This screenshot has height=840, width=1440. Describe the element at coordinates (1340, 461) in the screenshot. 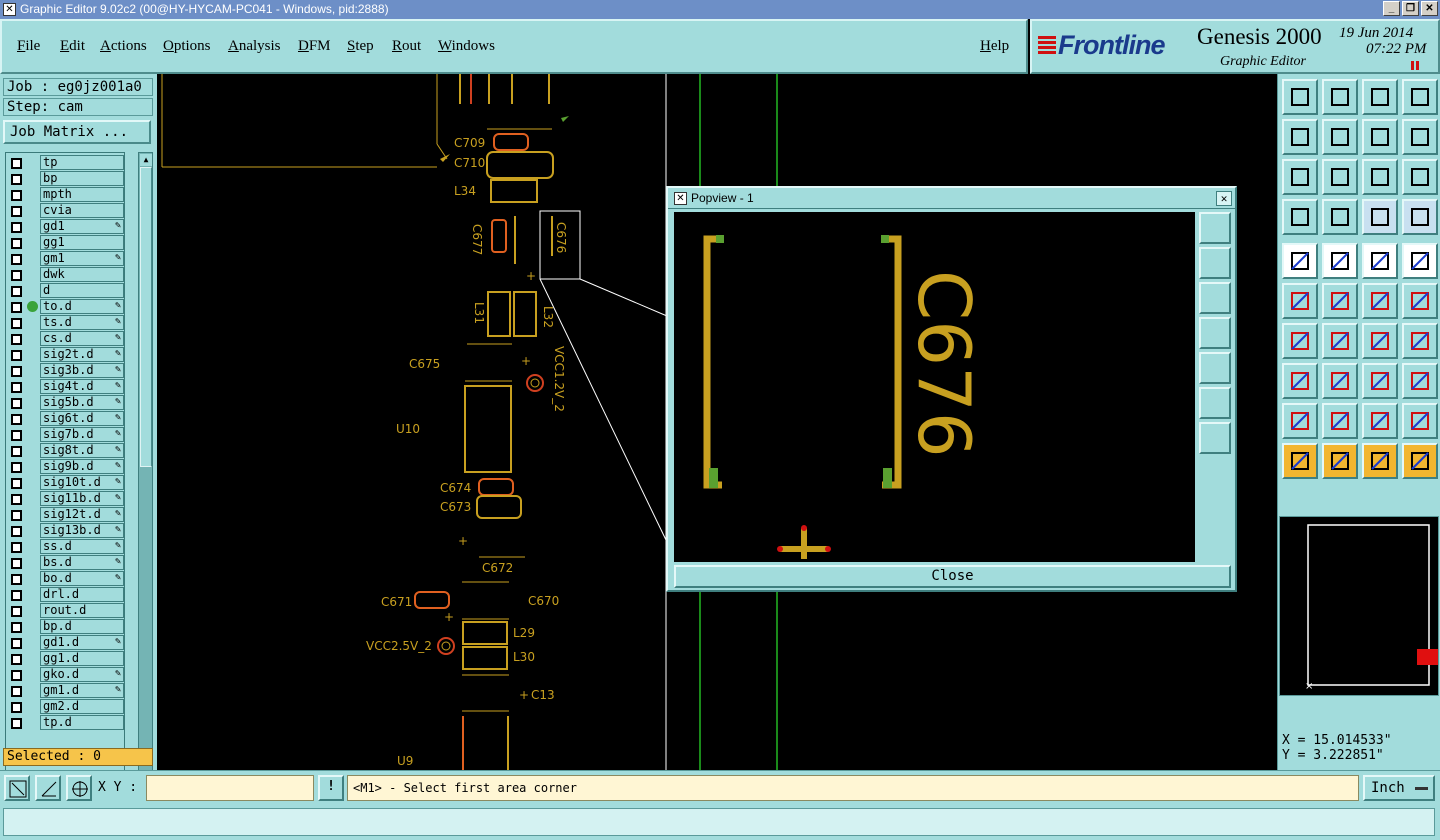

I see `select-box-icon` at that location.